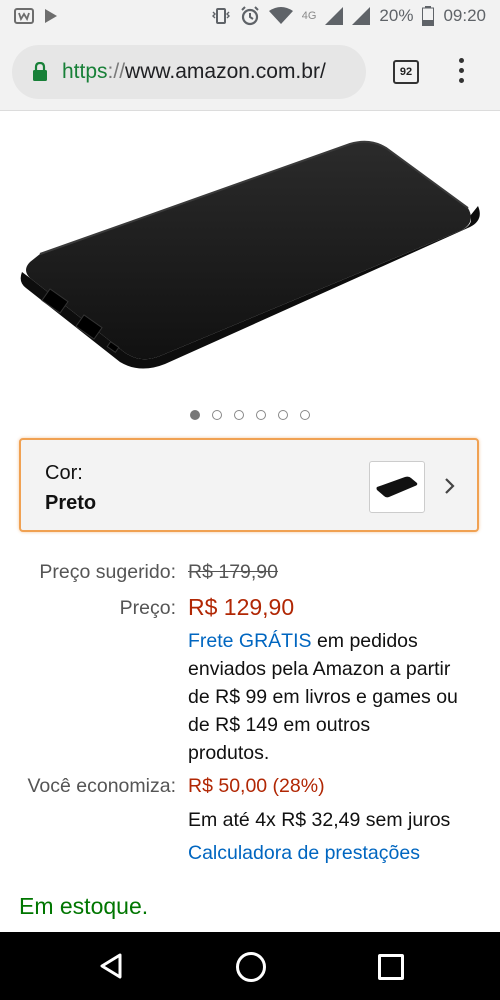 The image size is (500, 1000). I want to click on image-carousel-indicator, so click(250, 415).